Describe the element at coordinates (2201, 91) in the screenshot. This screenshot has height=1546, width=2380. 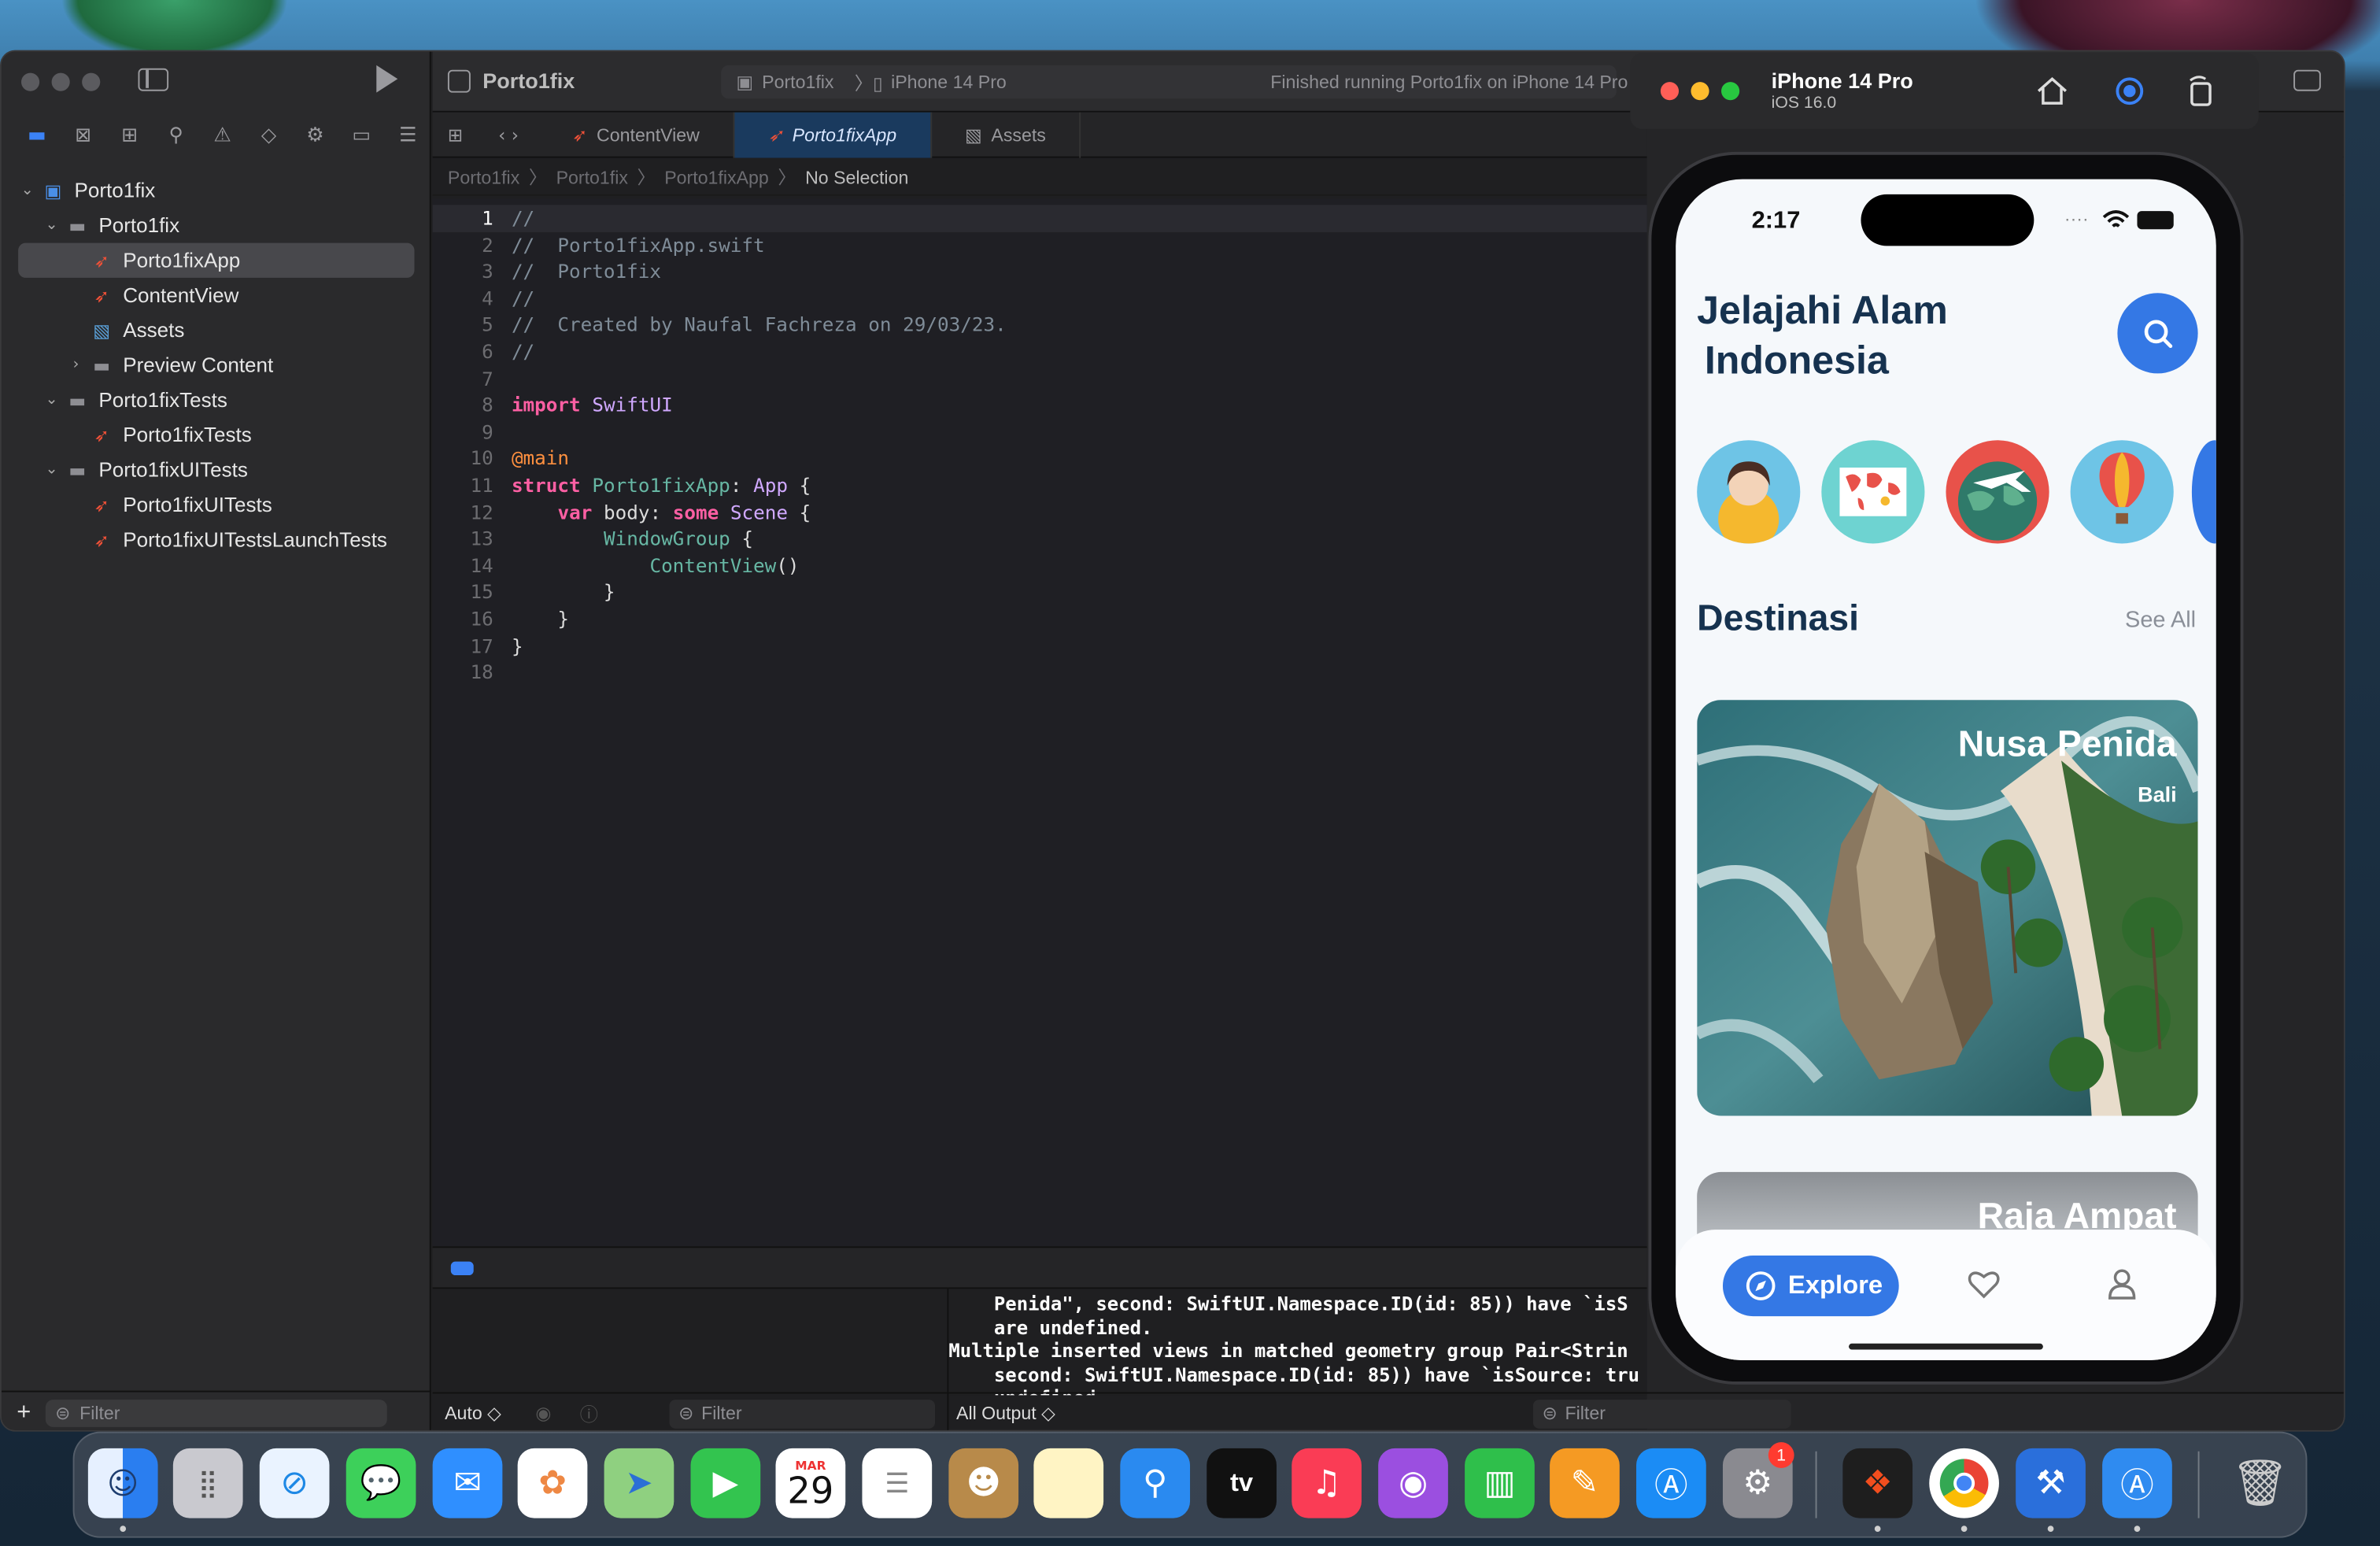
I see `rotate-icon` at that location.